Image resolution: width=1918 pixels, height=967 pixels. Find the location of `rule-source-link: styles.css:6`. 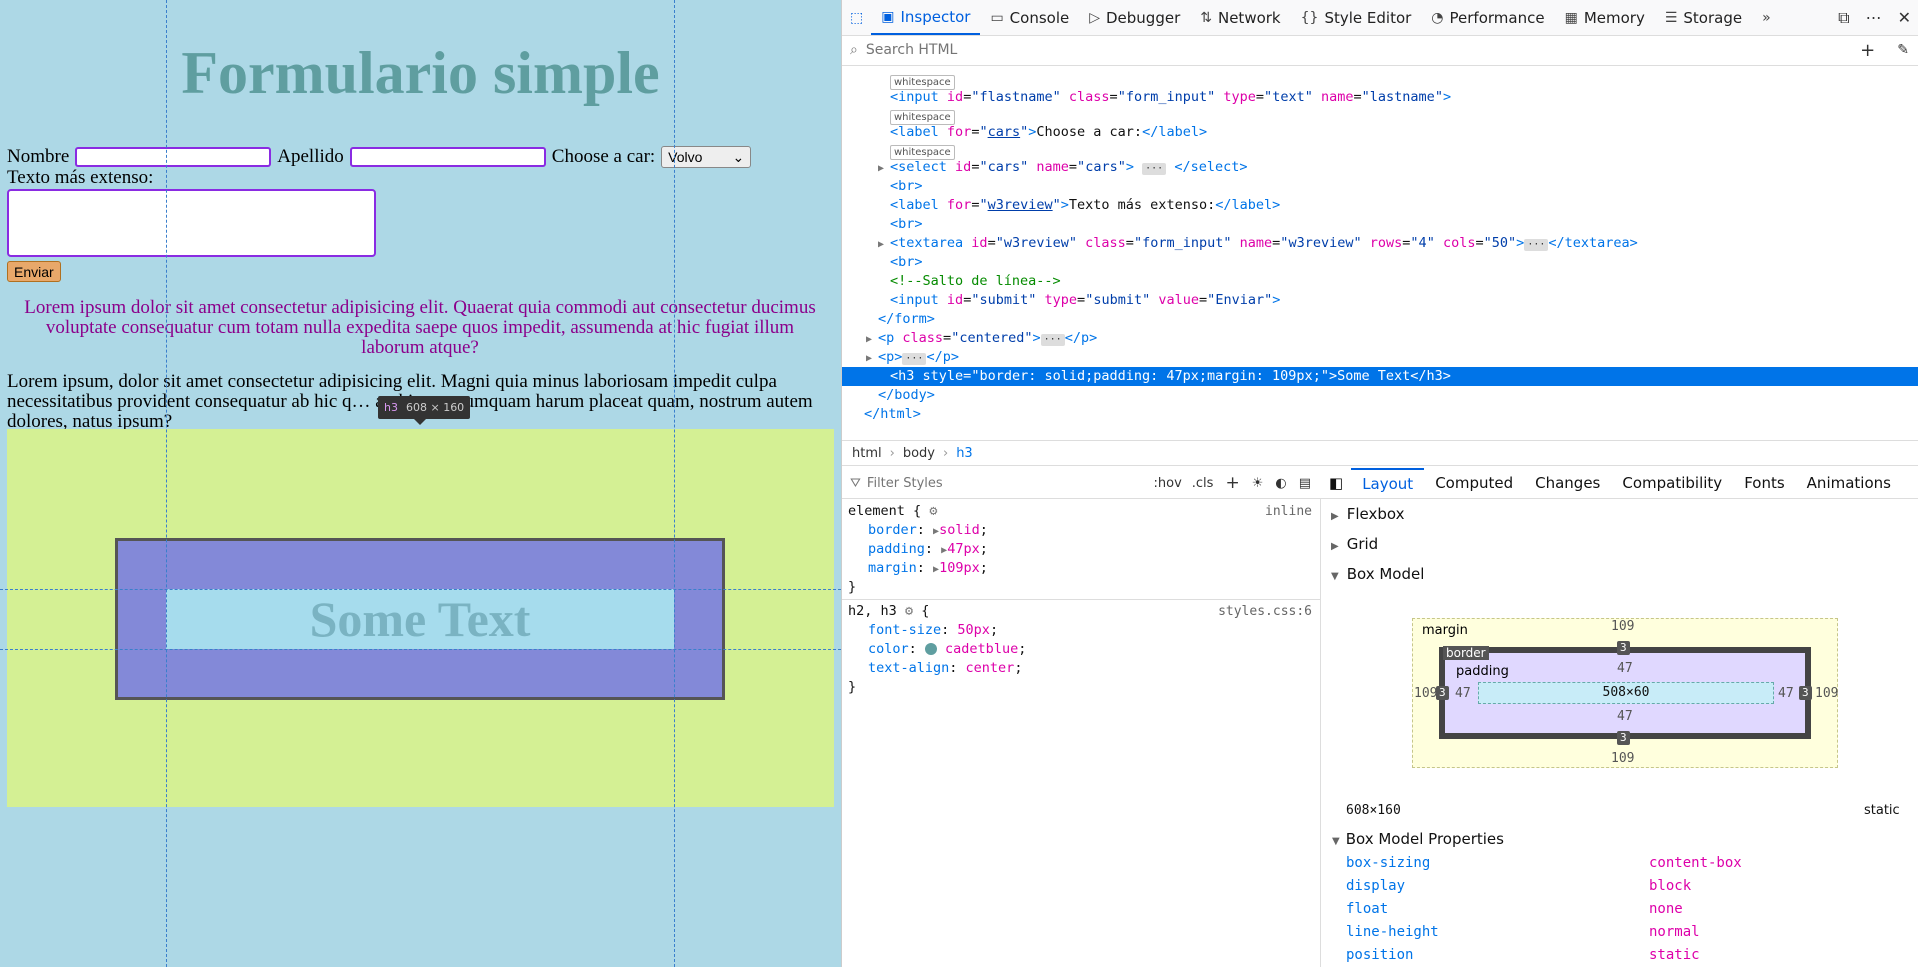

rule-source-link: styles.css:6 is located at coordinates (1265, 611).